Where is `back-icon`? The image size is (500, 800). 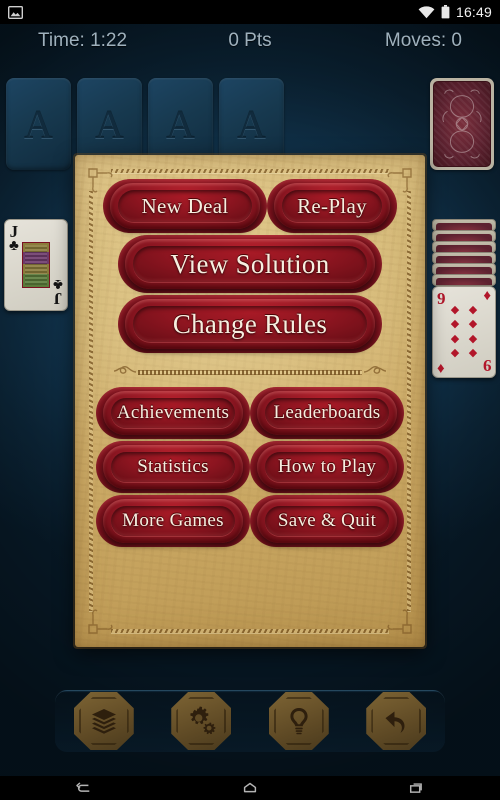
back-icon is located at coordinates (83, 787).